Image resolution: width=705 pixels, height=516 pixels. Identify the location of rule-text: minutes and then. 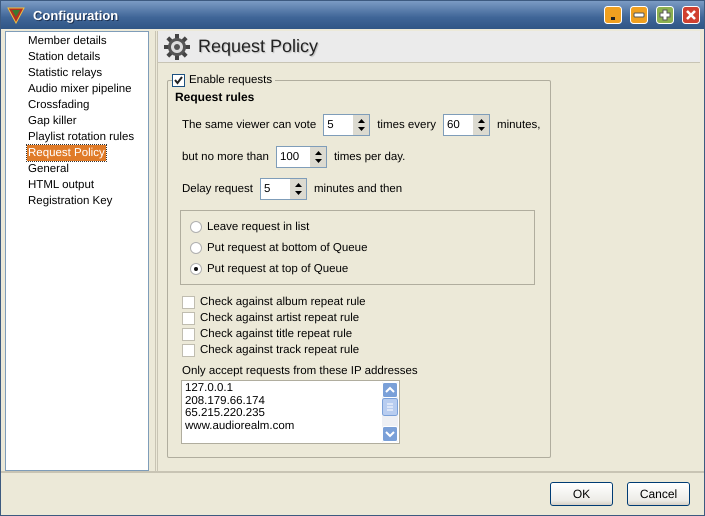
(358, 189).